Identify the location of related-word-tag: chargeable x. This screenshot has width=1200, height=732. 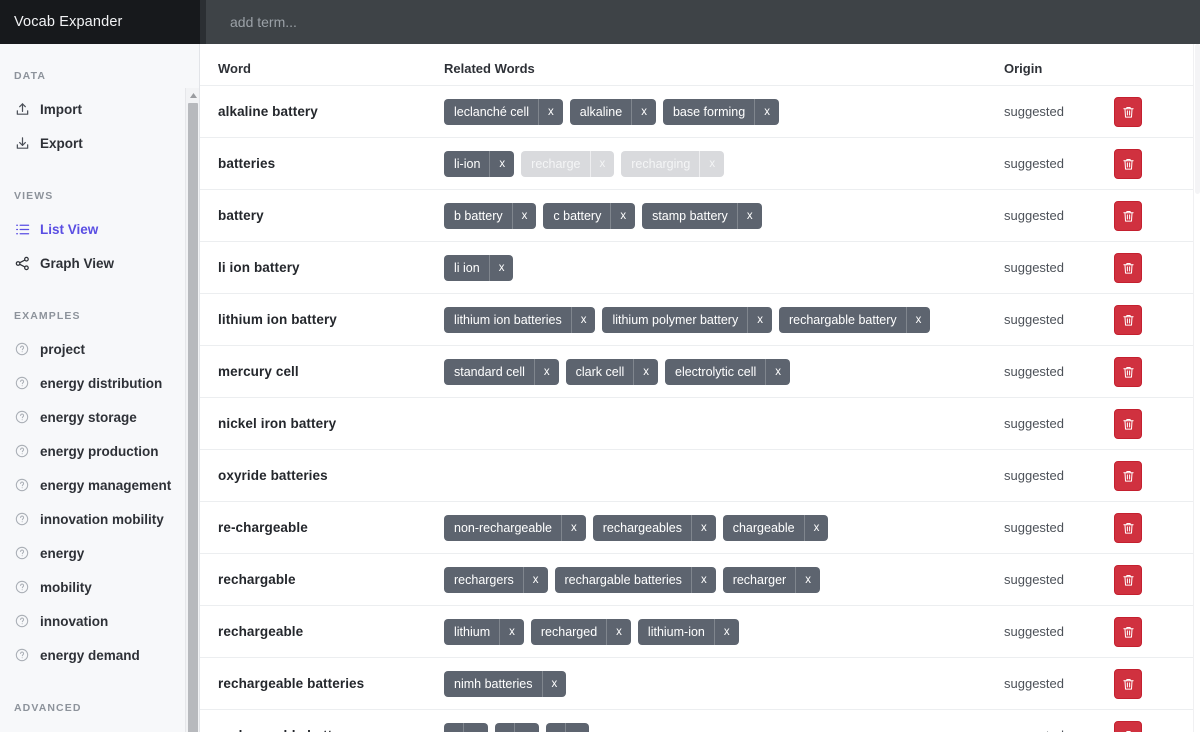
(775, 527).